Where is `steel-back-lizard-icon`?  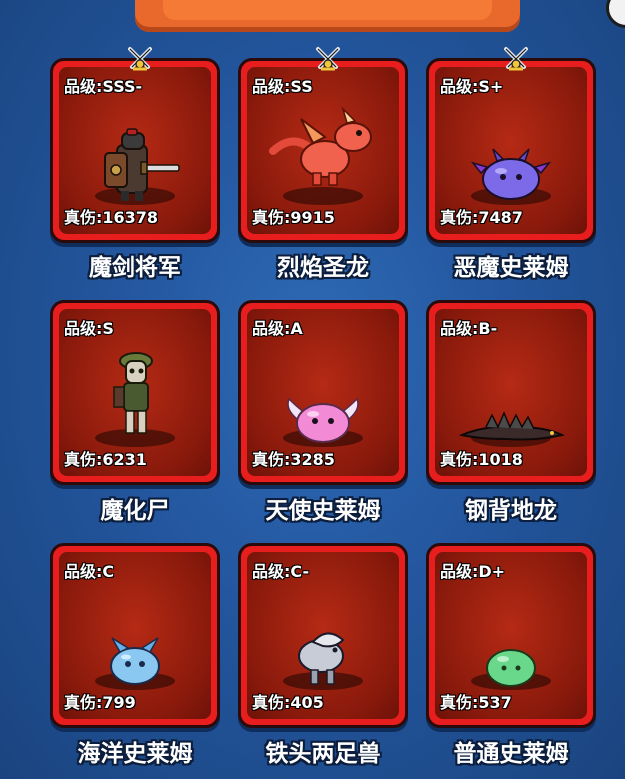
steel-back-lizard-icon is located at coordinates (511, 426).